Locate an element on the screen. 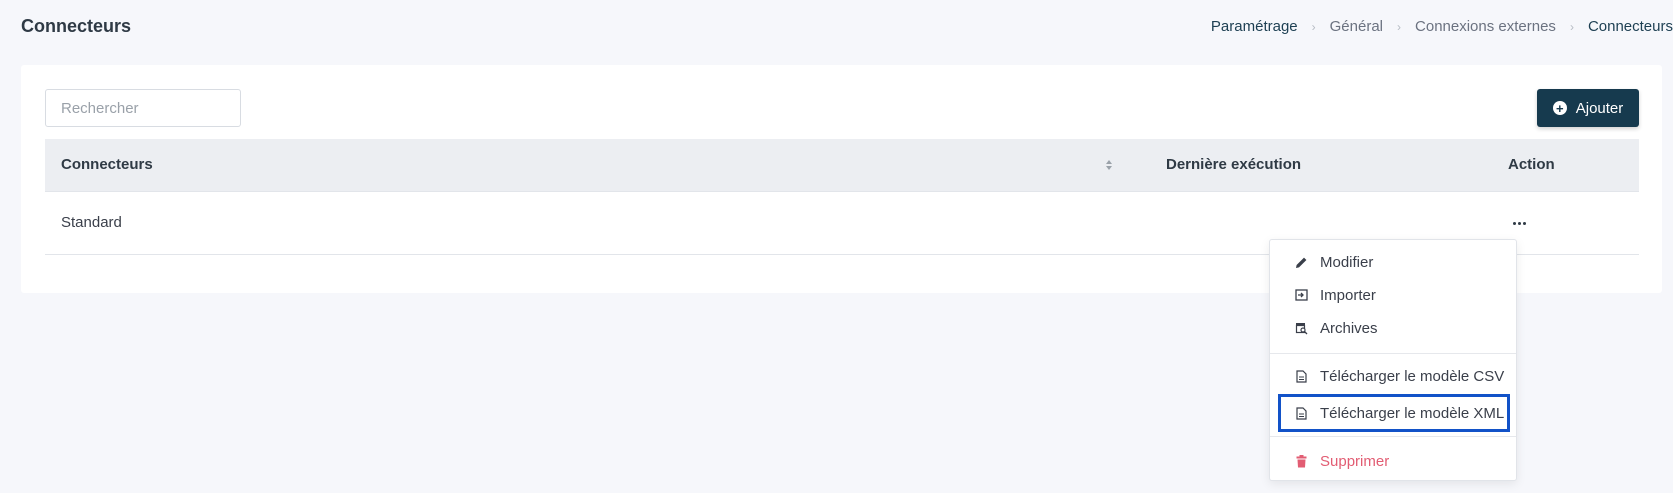 The width and height of the screenshot is (1673, 493). add-button: + Ajouter is located at coordinates (1588, 108).